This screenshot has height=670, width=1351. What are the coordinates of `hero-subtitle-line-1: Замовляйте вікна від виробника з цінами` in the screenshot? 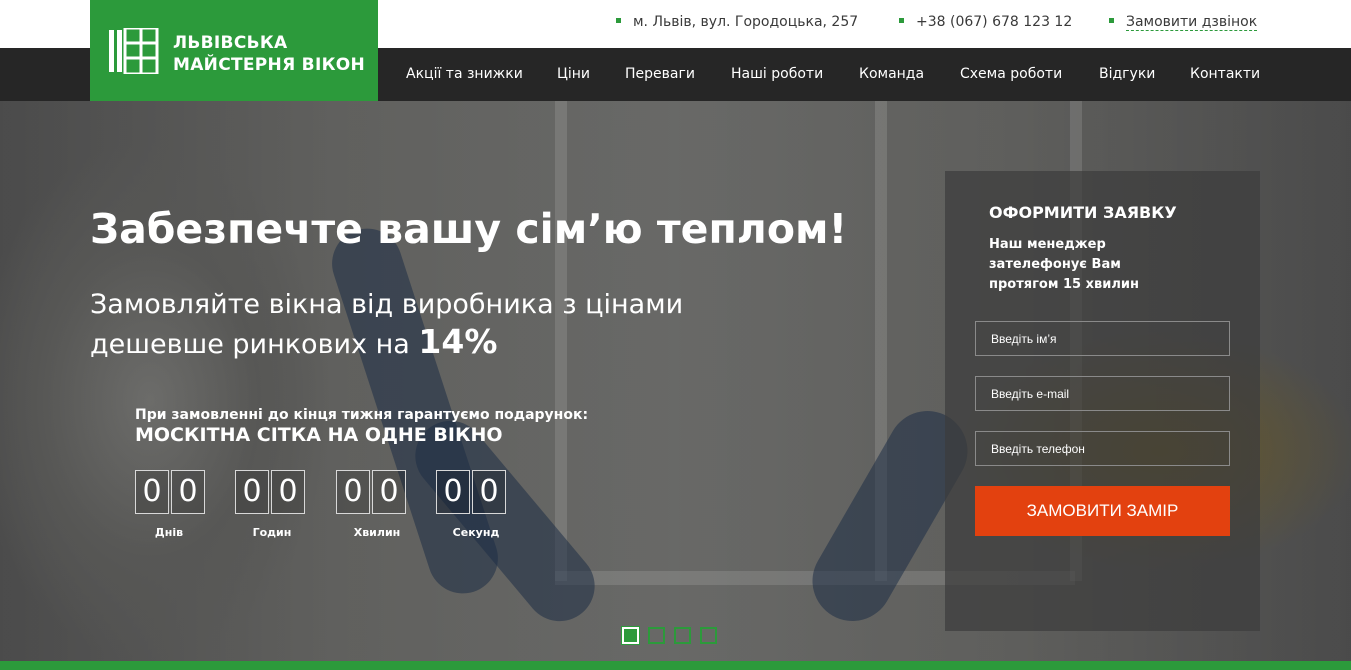 It's located at (387, 304).